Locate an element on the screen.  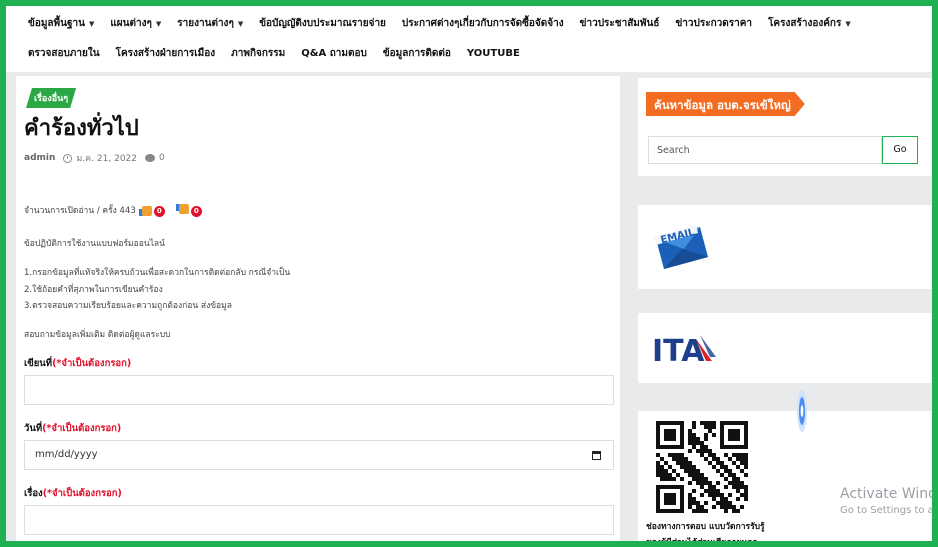
search-input: Search is located at coordinates (765, 150).